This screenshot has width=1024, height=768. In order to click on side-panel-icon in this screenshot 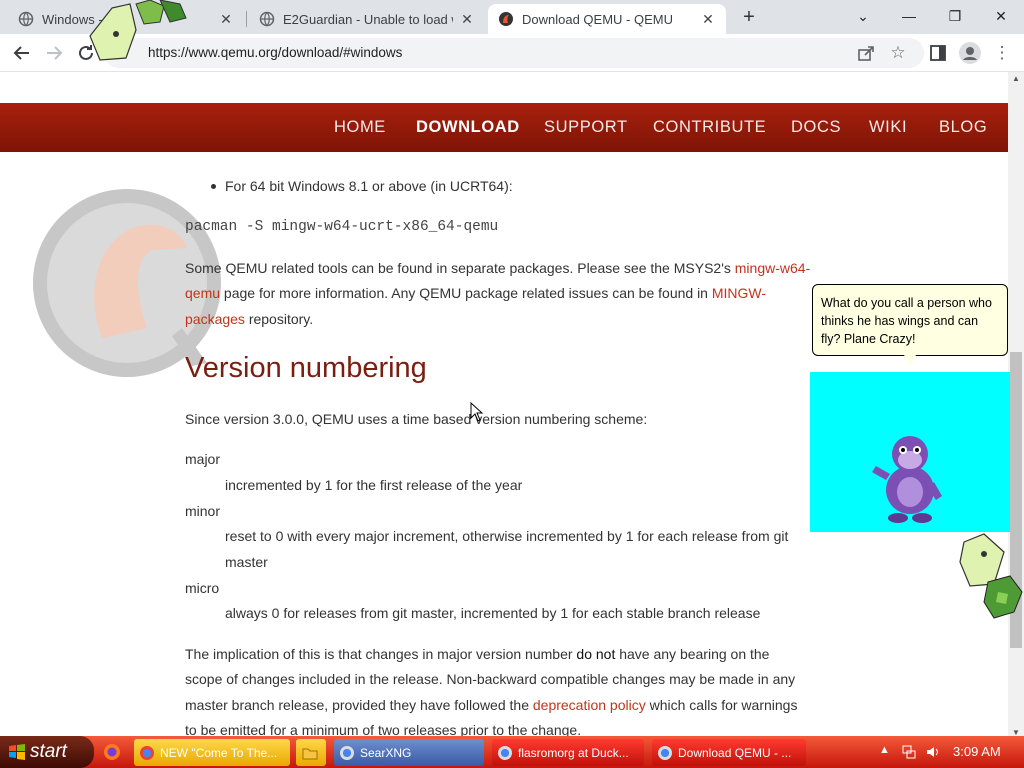, I will do `click(938, 53)`.